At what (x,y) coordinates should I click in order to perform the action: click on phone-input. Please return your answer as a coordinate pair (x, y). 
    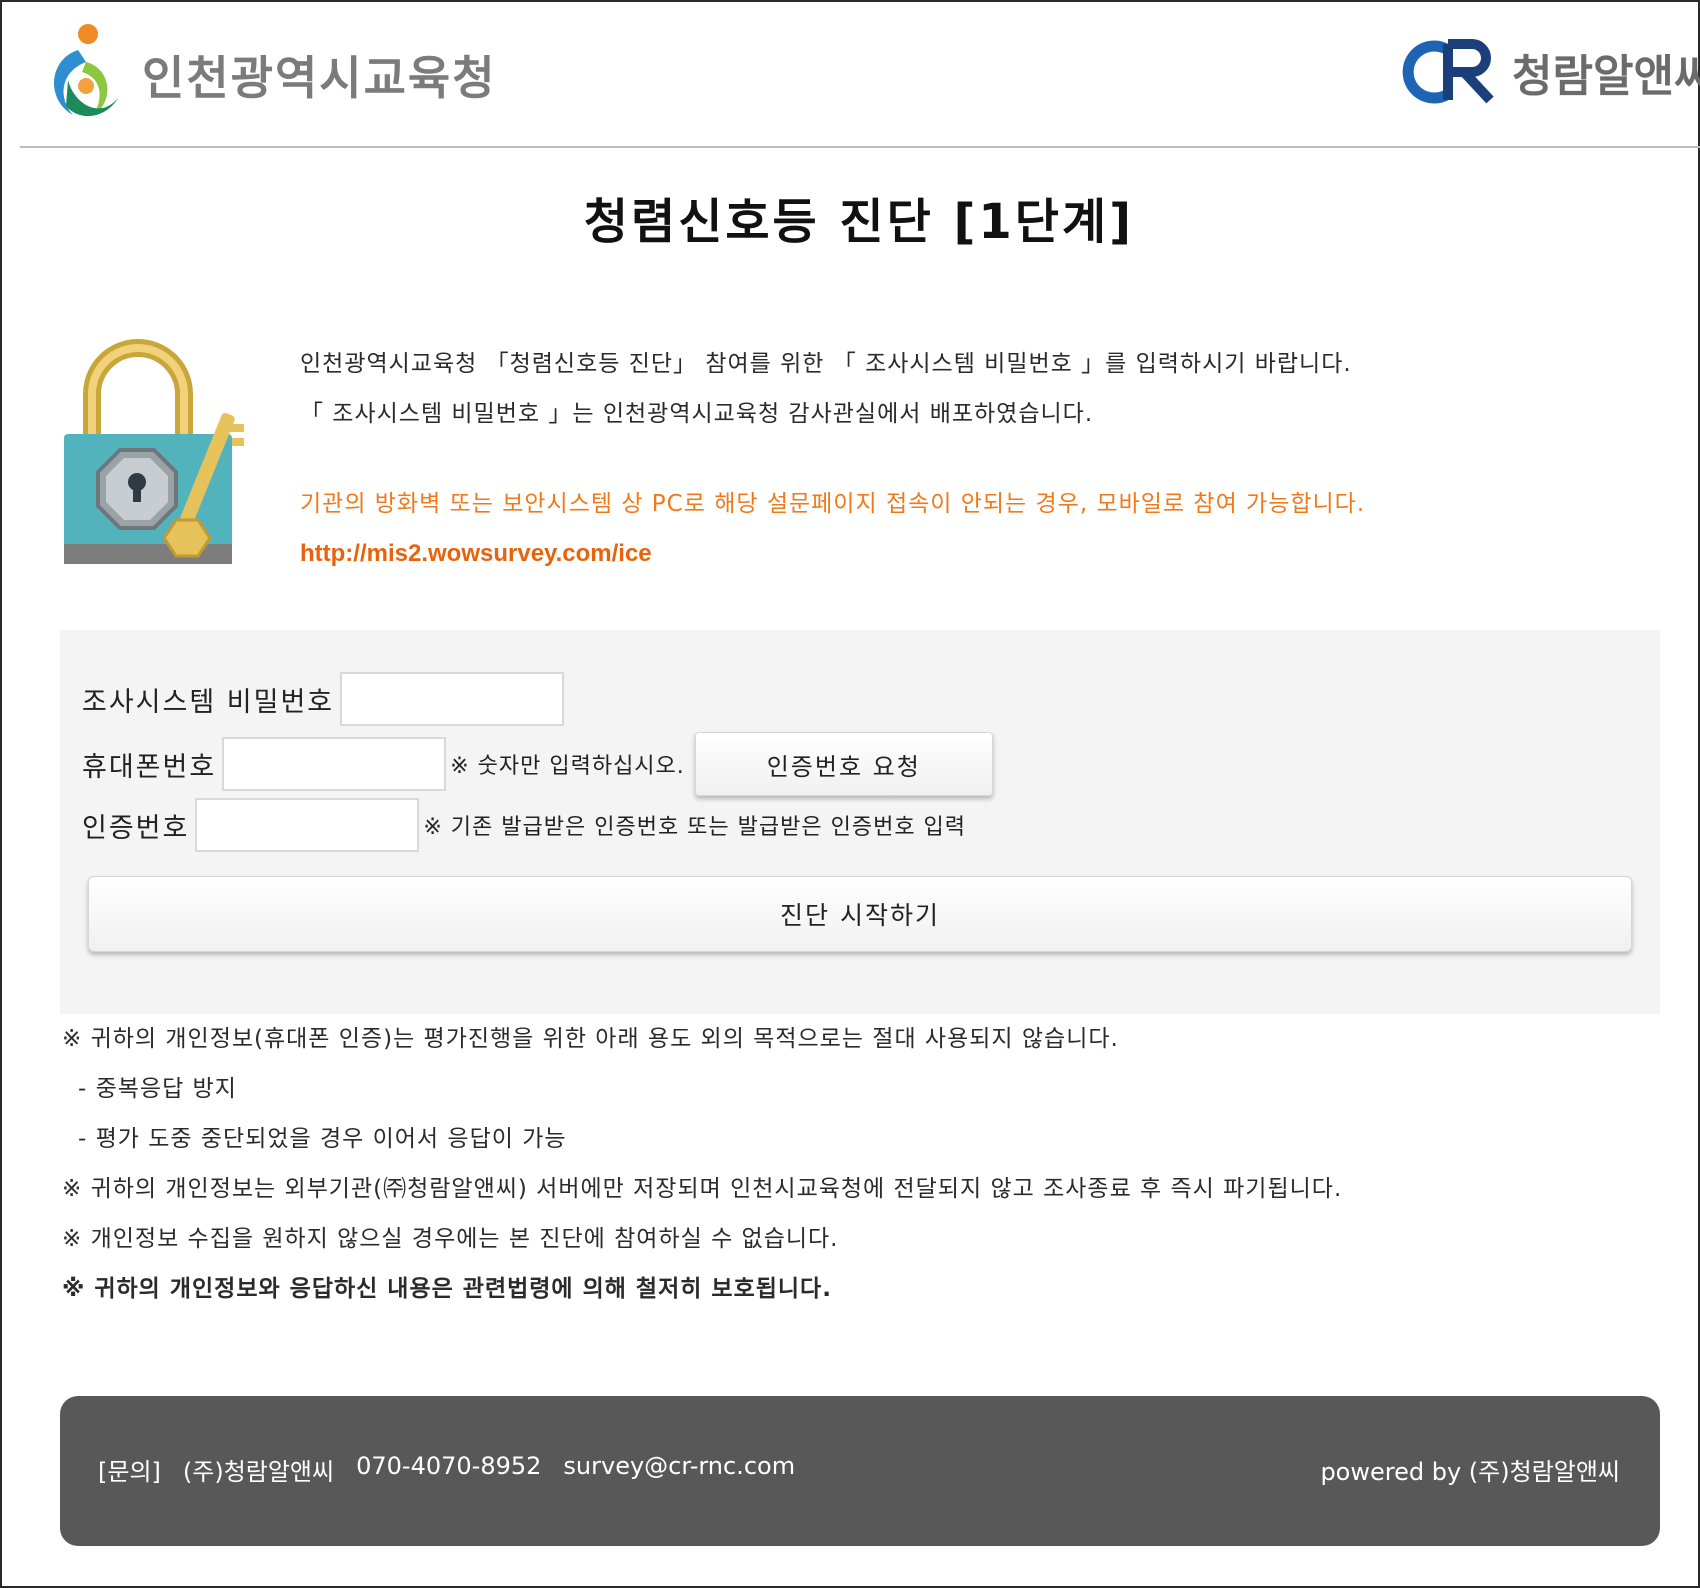
    Looking at the image, I should click on (334, 764).